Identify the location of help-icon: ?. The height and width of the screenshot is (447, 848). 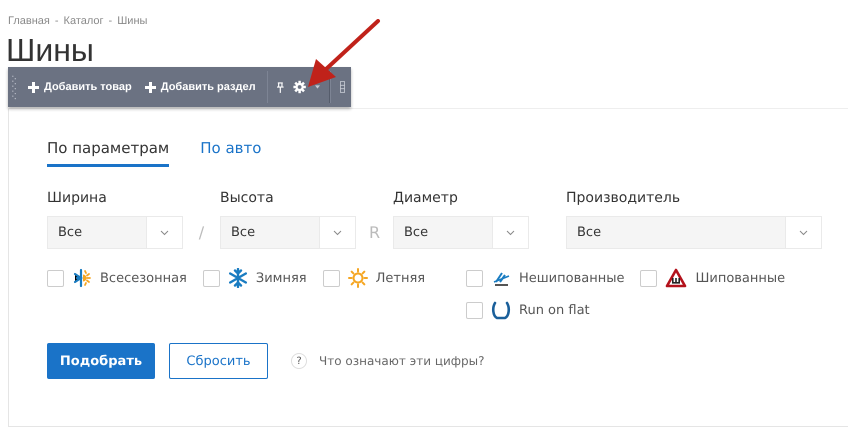
(299, 361).